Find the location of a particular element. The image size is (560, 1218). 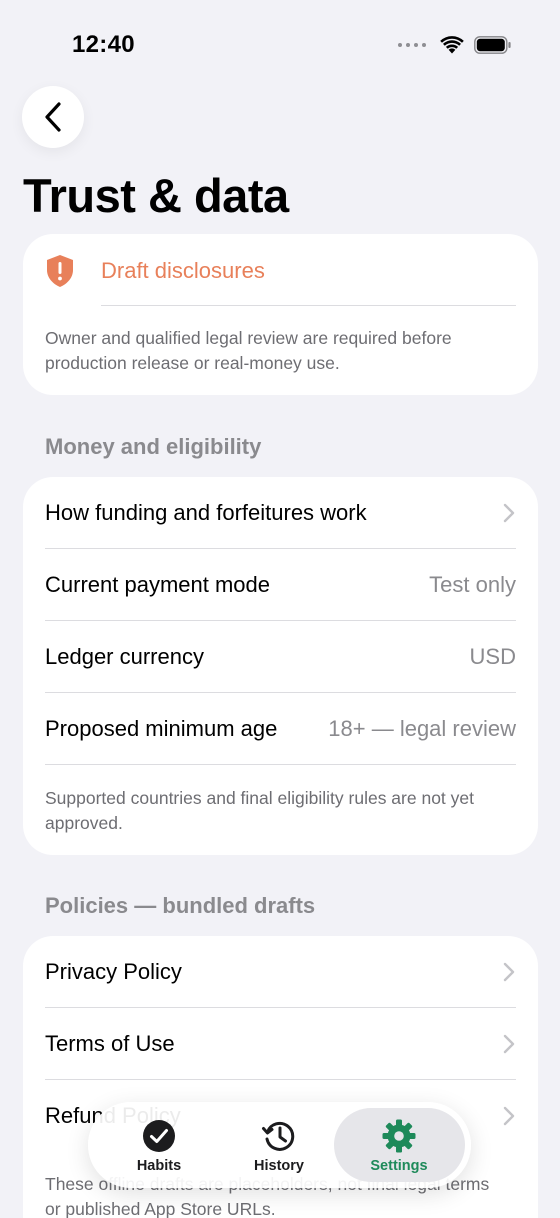

cellular-signal-icon is located at coordinates (412, 45).